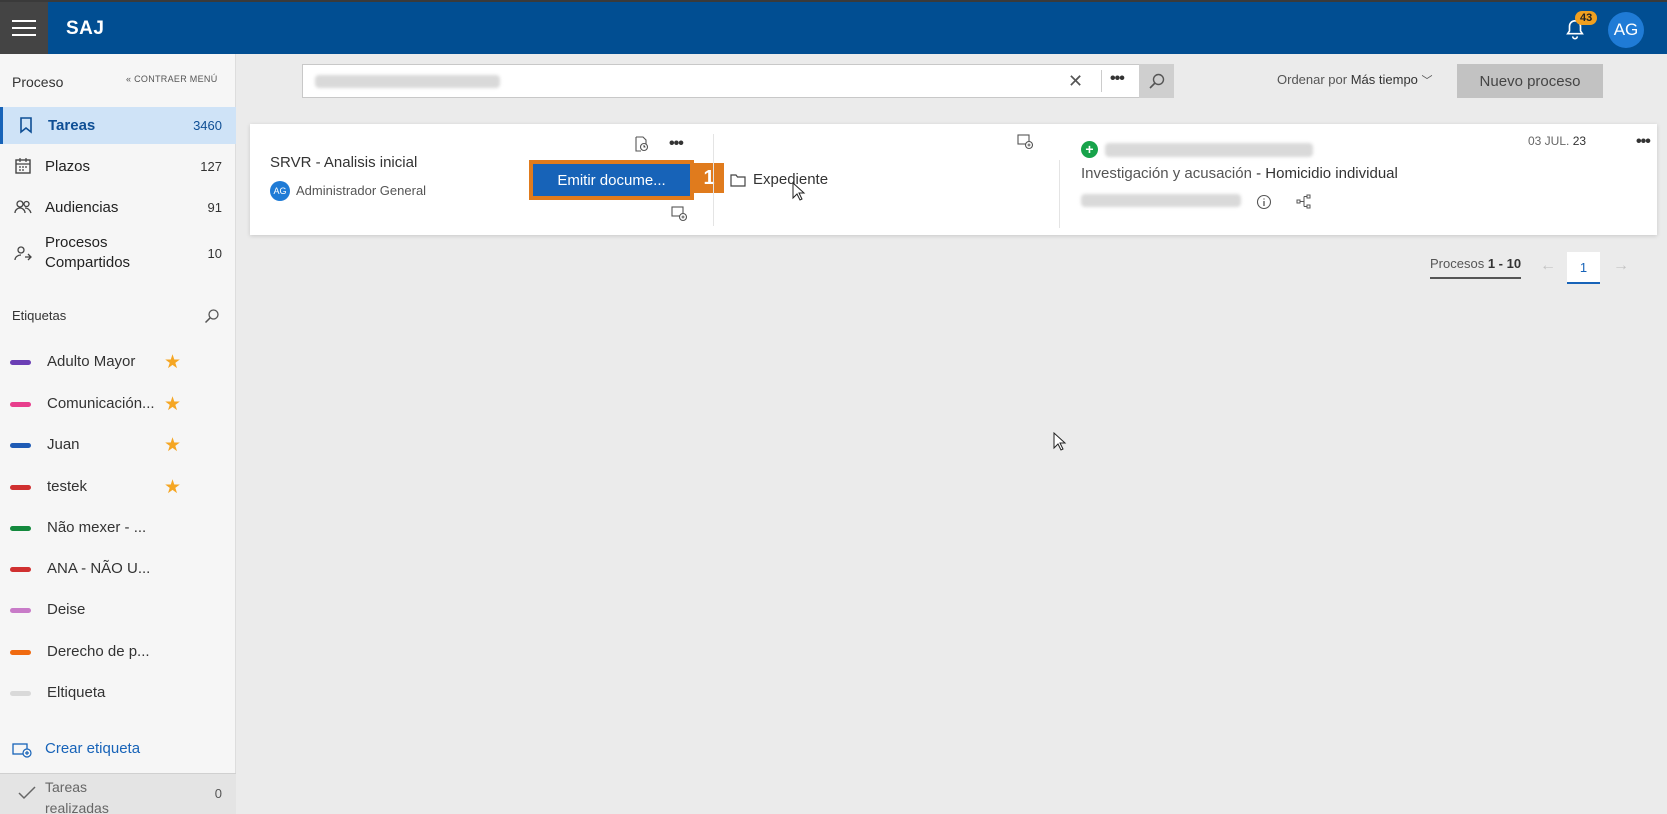 The width and height of the screenshot is (1667, 814). What do you see at coordinates (1089, 149) in the screenshot?
I see `add-icon: +` at bounding box center [1089, 149].